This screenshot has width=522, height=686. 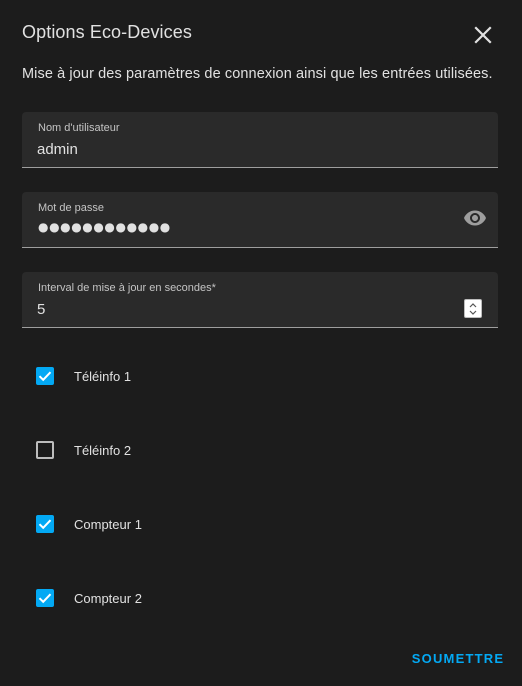 I want to click on username-input, so click(x=247, y=149).